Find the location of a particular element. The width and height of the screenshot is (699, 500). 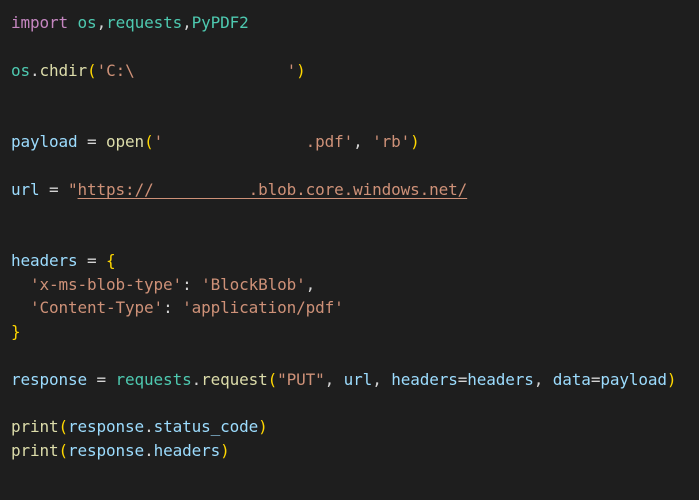

code-line-headers-close: } is located at coordinates (16, 332).